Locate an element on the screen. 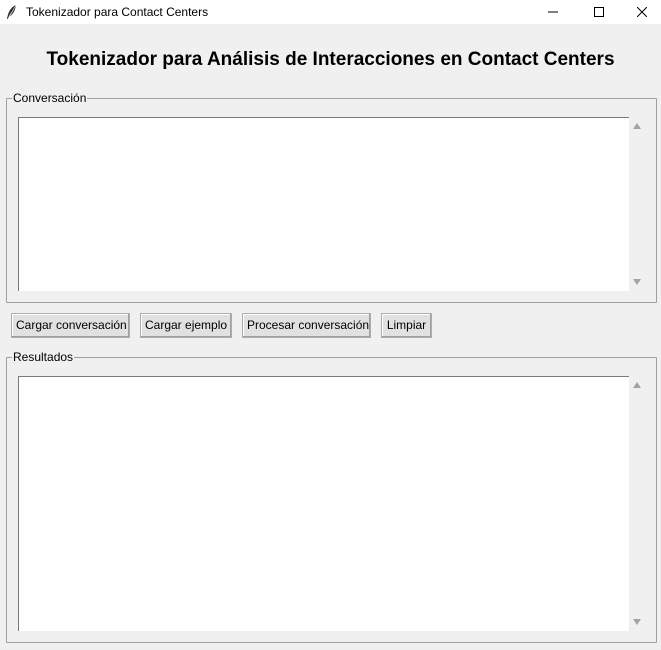 Image resolution: width=661 pixels, height=650 pixels. load-conversation-button: Cargar conversación is located at coordinates (70, 325).